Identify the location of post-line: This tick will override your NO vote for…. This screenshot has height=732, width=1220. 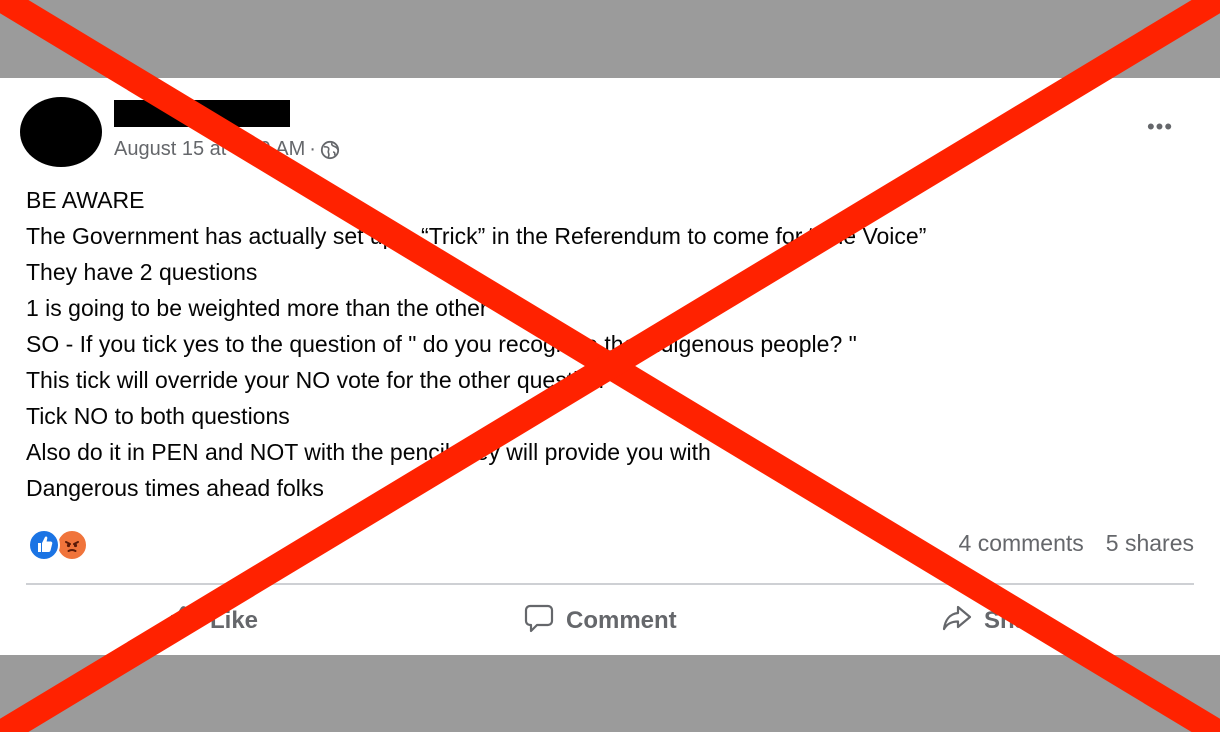
(315, 380).